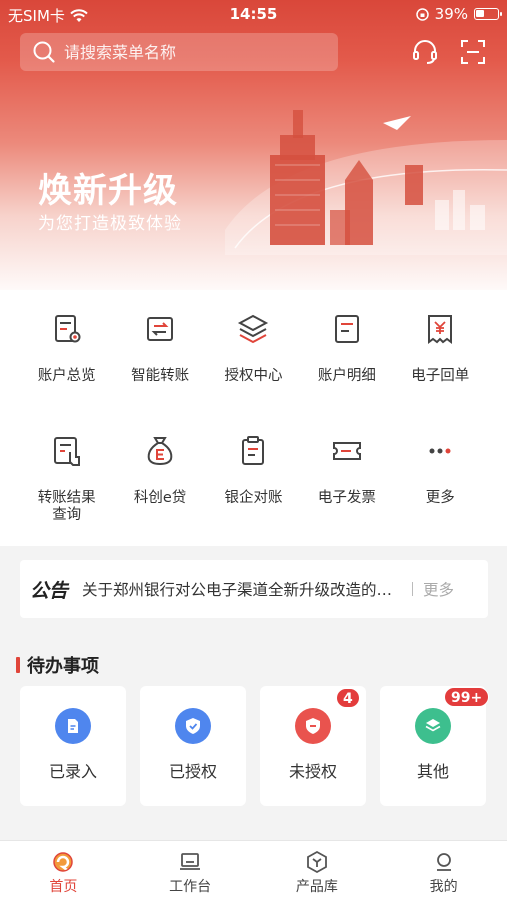  What do you see at coordinates (473, 52) in the screenshot?
I see `scan-icon` at bounding box center [473, 52].